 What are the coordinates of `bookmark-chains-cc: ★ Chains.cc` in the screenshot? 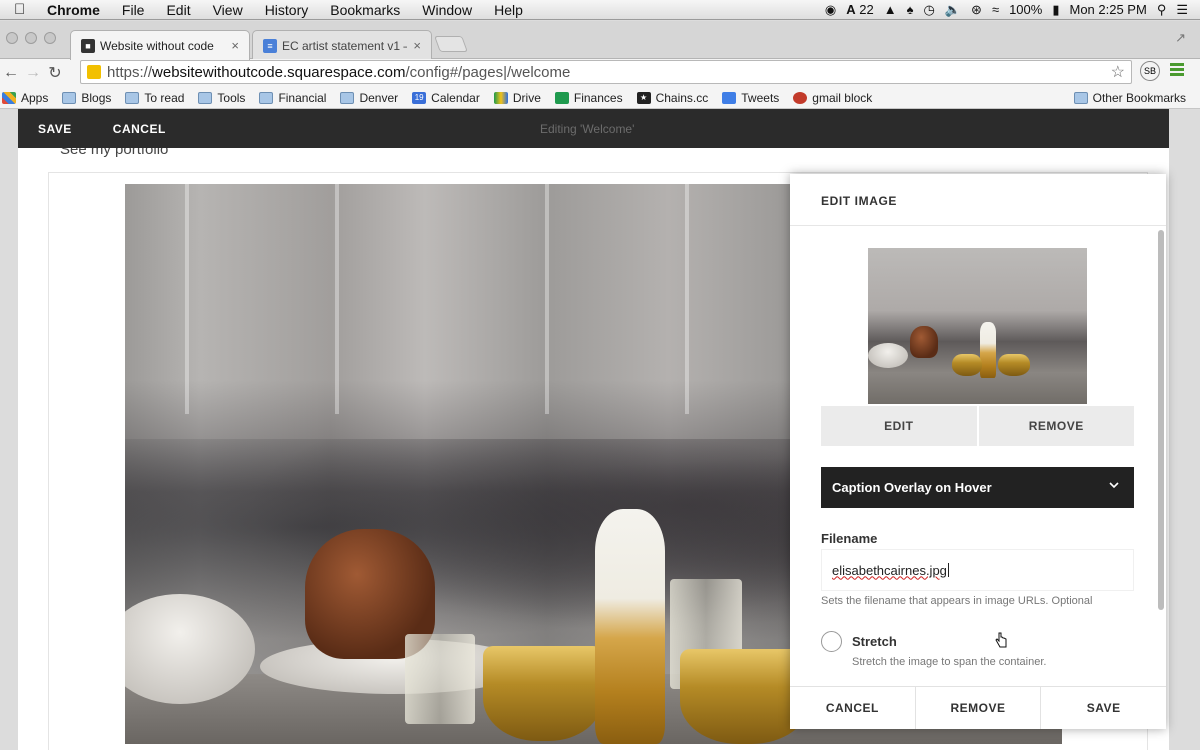 It's located at (672, 97).